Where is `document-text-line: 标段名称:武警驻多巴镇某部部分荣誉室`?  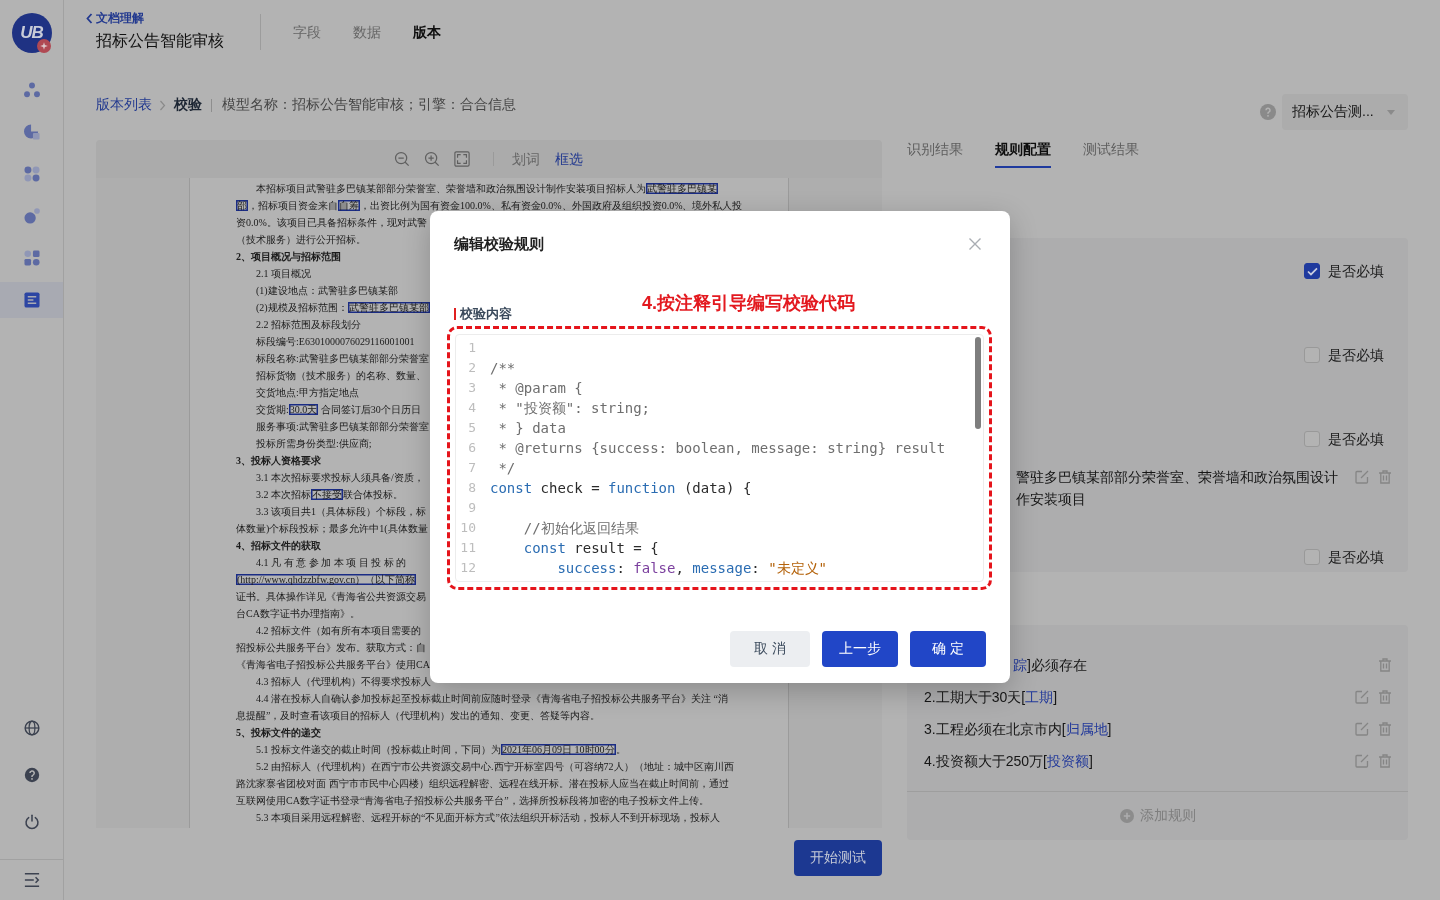 document-text-line: 标段名称:武警驻多巴镇某部部分荣誉室 is located at coordinates (342, 359).